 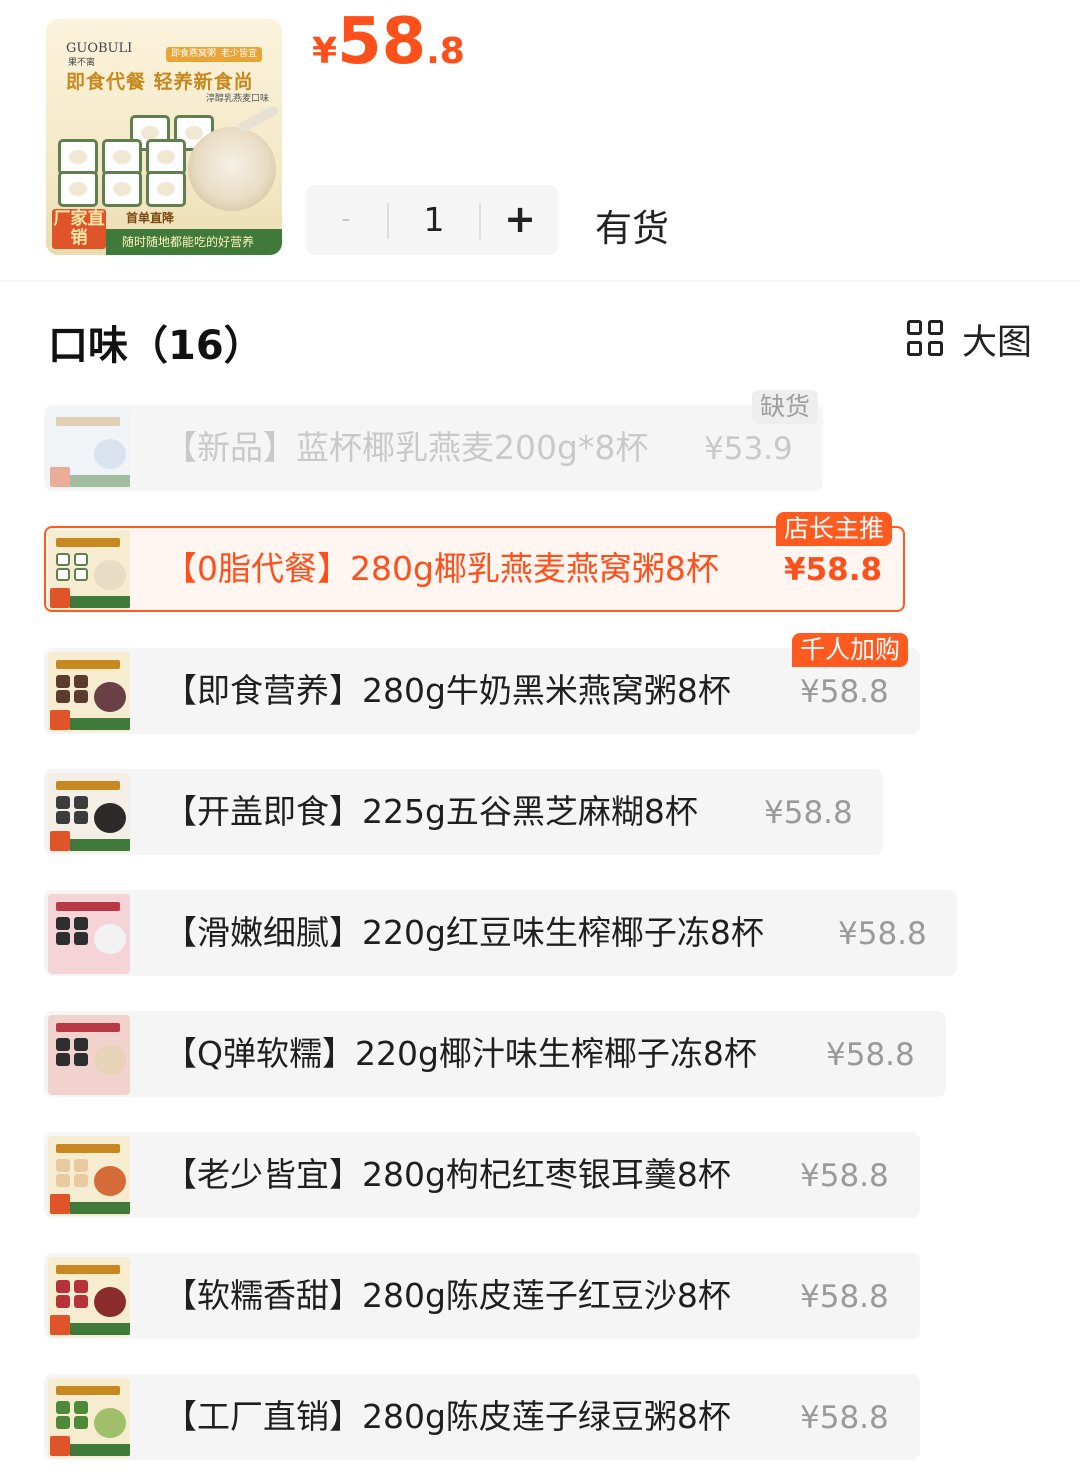 I want to click on flavor-label: 【老少皆宜】280g枸杞红枣银耳羹8杯, so click(x=447, y=1174).